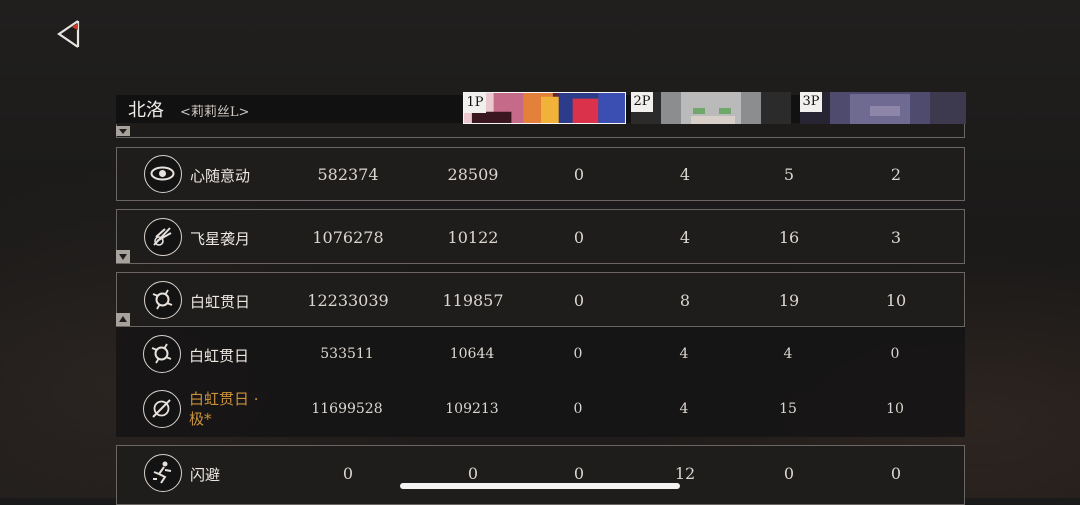  I want to click on stat-value: 119857, so click(473, 300).